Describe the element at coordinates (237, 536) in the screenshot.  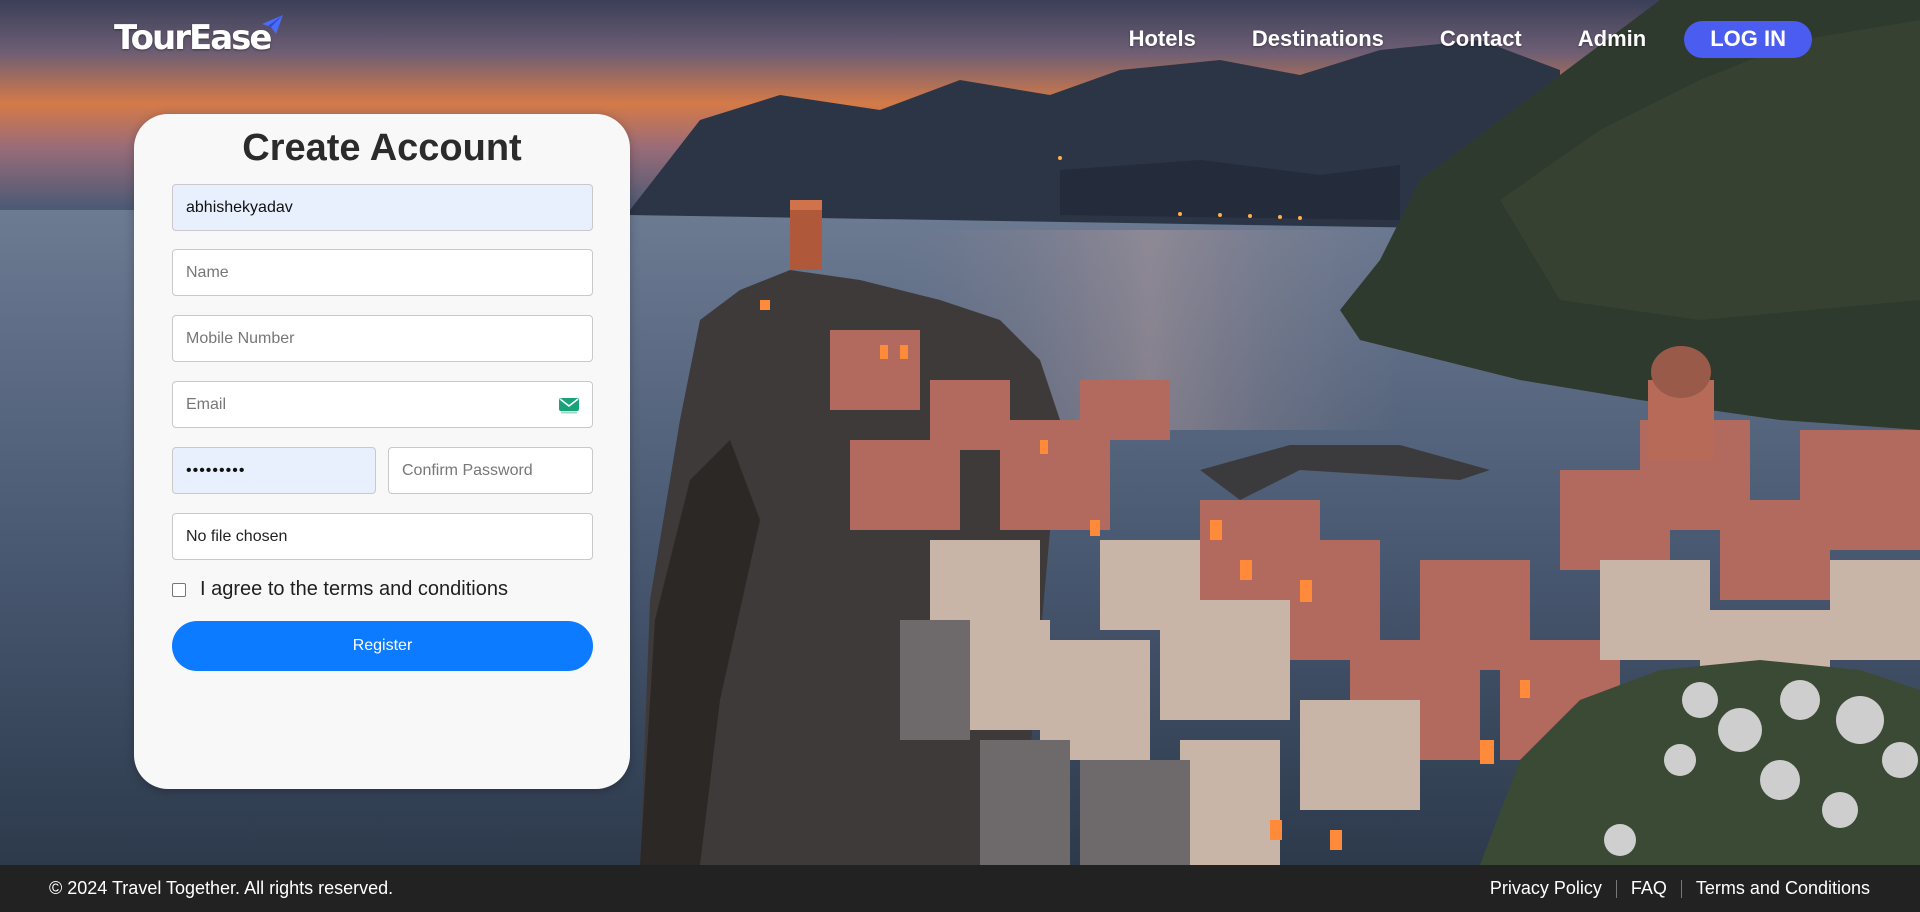
I see `file-status: No file chosen` at that location.